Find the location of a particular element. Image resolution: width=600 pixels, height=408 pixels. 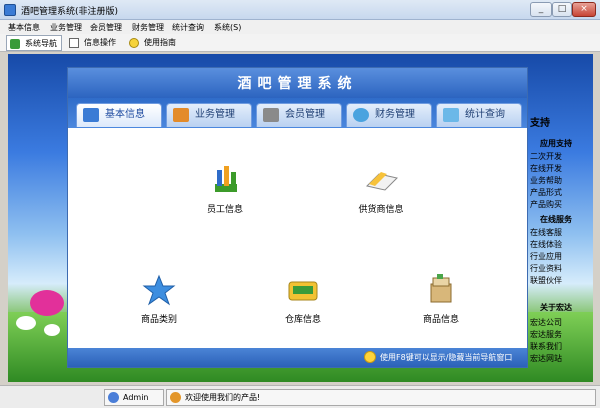

menu-finance: 财务管理 is located at coordinates (148, 27).